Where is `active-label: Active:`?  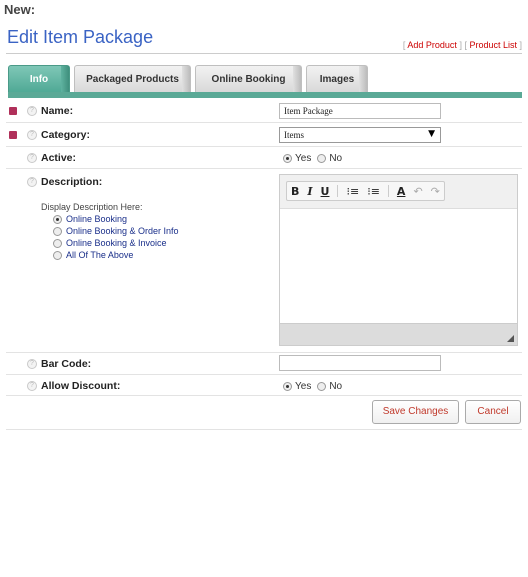
active-label: Active: is located at coordinates (59, 158).